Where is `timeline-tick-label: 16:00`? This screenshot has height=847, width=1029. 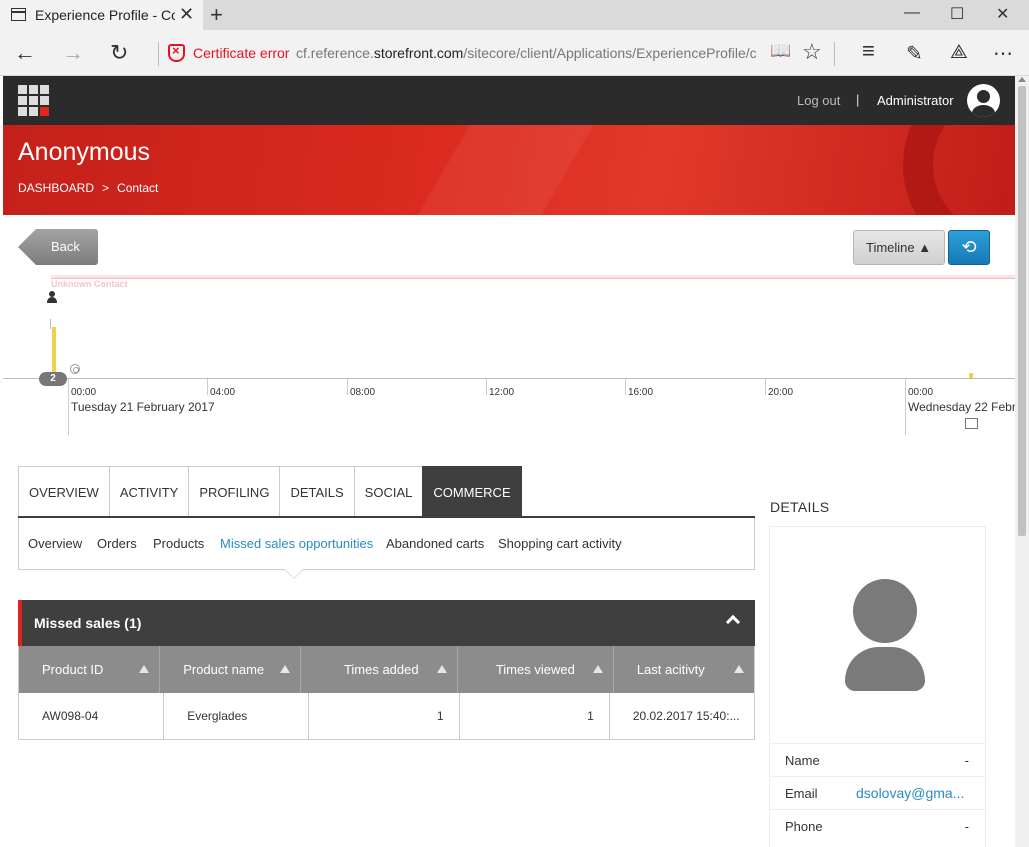
timeline-tick-label: 16:00 is located at coordinates (641, 392).